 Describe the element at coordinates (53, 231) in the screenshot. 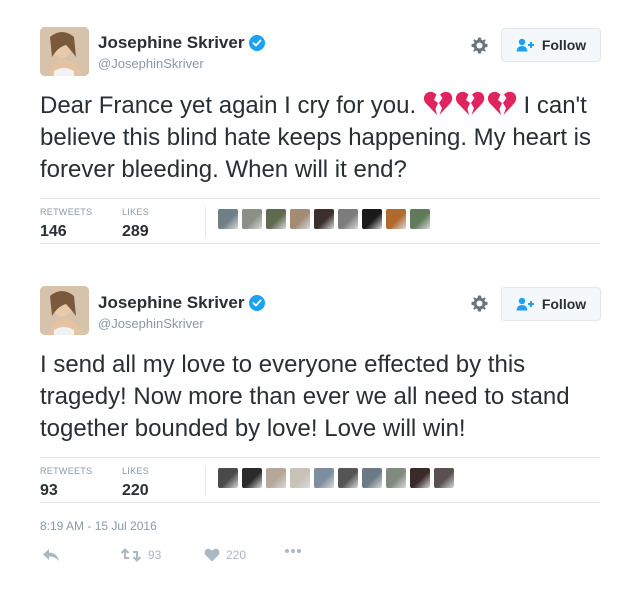

I see `retweets-count: 146` at that location.